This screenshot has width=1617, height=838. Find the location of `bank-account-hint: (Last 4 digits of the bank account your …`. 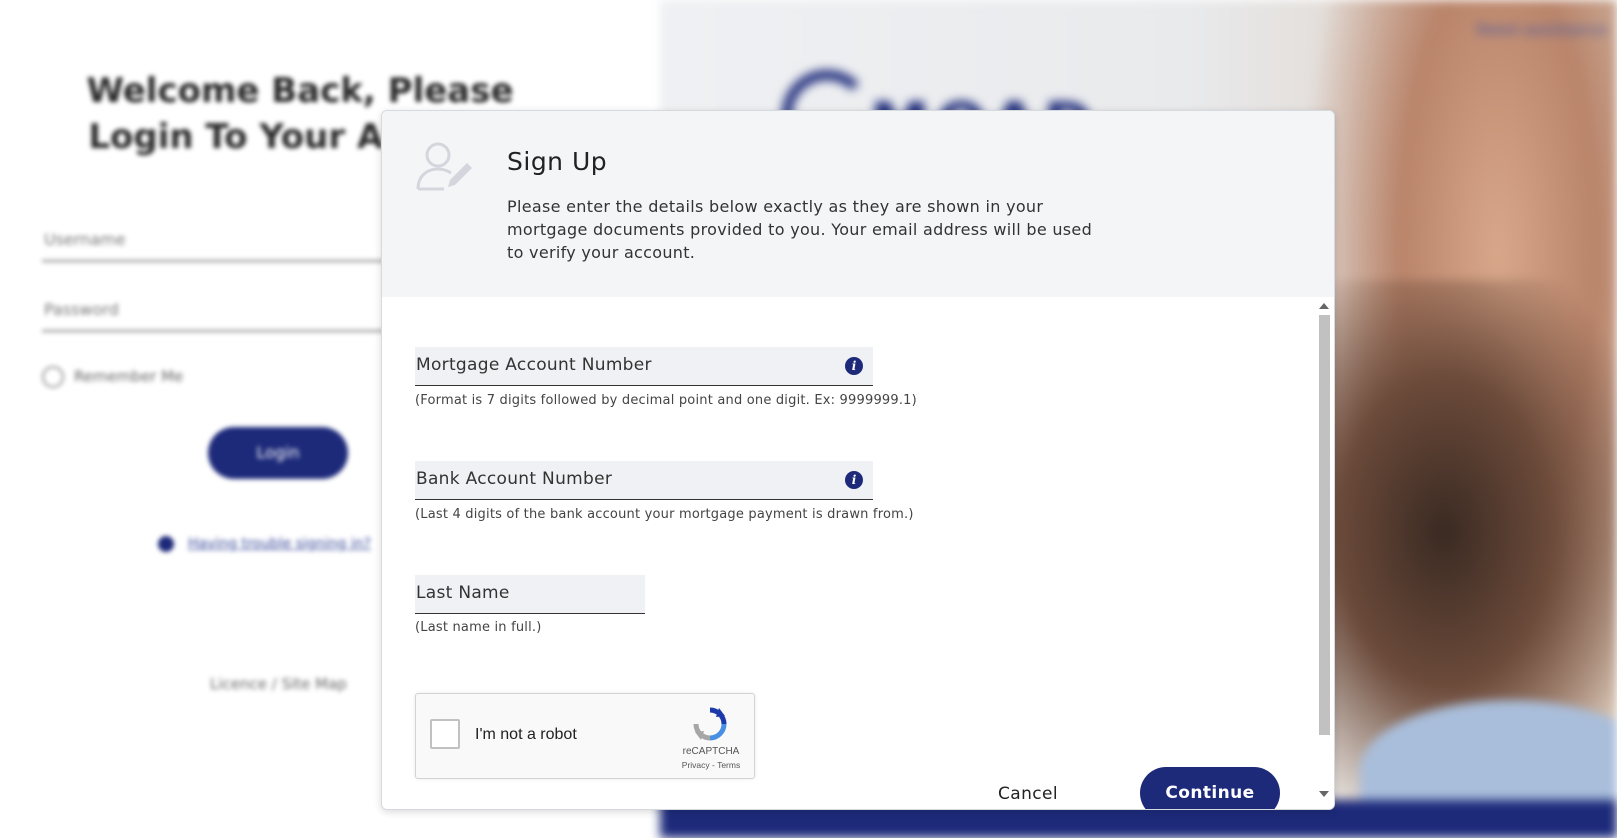

bank-account-hint: (Last 4 digits of the bank account your … is located at coordinates (664, 514).